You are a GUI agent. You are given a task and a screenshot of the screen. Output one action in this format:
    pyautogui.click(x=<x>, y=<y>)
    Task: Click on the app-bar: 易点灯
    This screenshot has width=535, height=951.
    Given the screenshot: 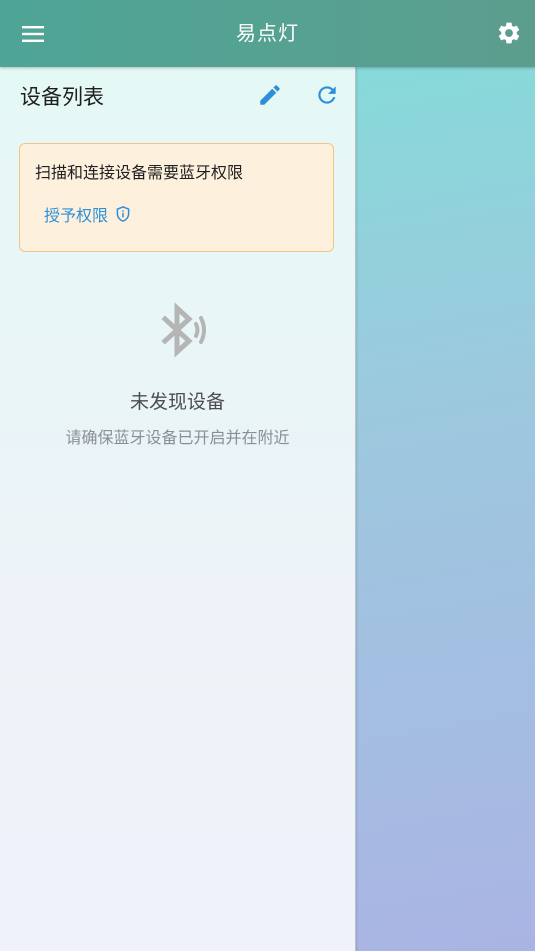 What is the action you would take?
    pyautogui.click(x=267, y=33)
    